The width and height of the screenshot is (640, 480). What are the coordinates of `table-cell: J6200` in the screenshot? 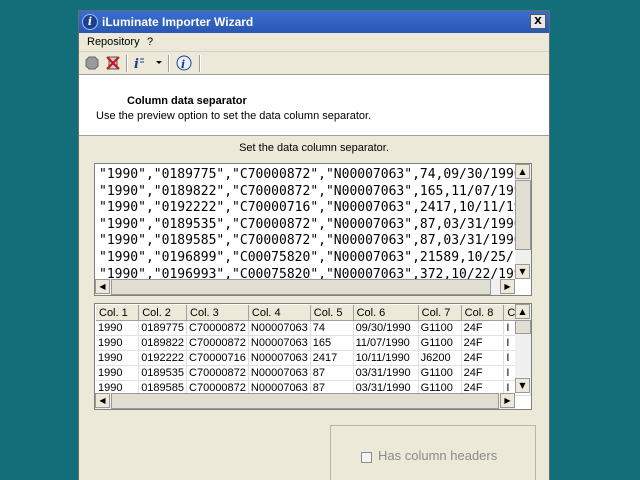 It's located at (440, 358).